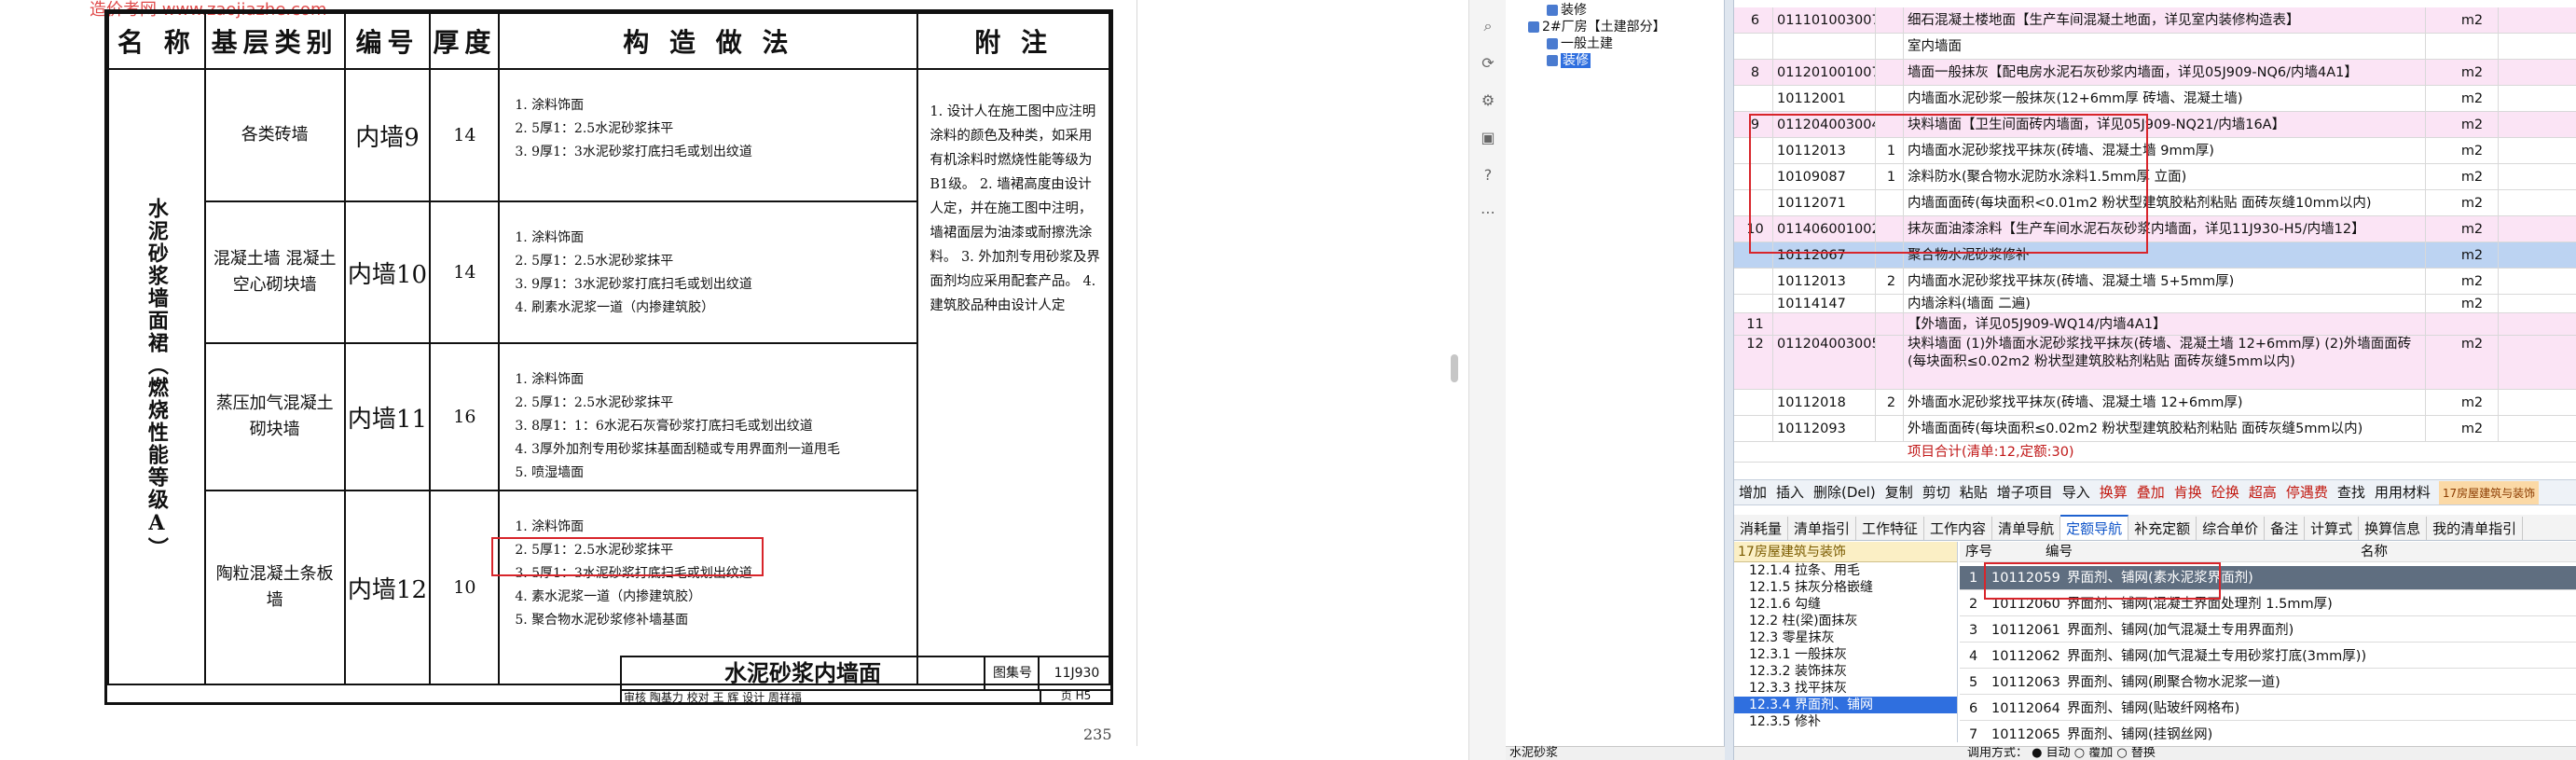  Describe the element at coordinates (1948, 184) in the screenshot. I see `highlight-box` at that location.